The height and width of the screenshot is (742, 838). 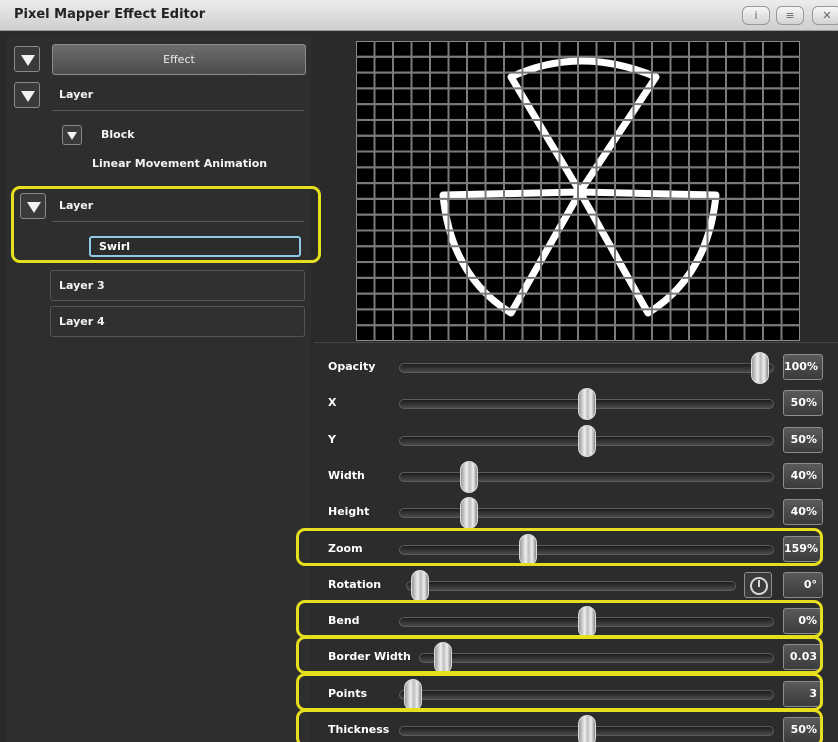 I want to click on close-icon: ✕, so click(x=827, y=15).